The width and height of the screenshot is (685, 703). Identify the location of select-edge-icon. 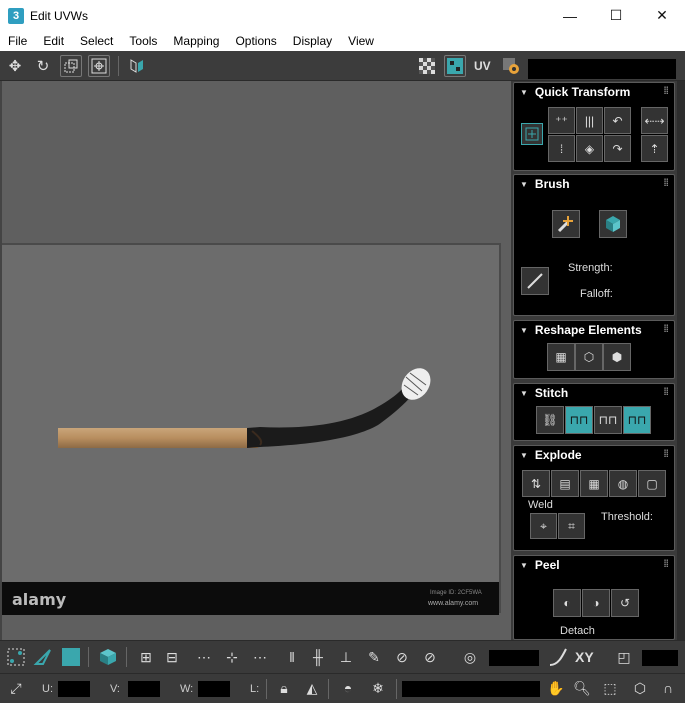
(43, 657).